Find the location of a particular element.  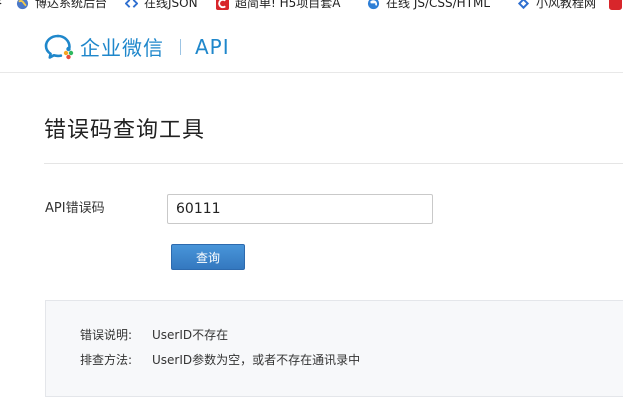

site-logo: 企业微信 API is located at coordinates (137, 46).